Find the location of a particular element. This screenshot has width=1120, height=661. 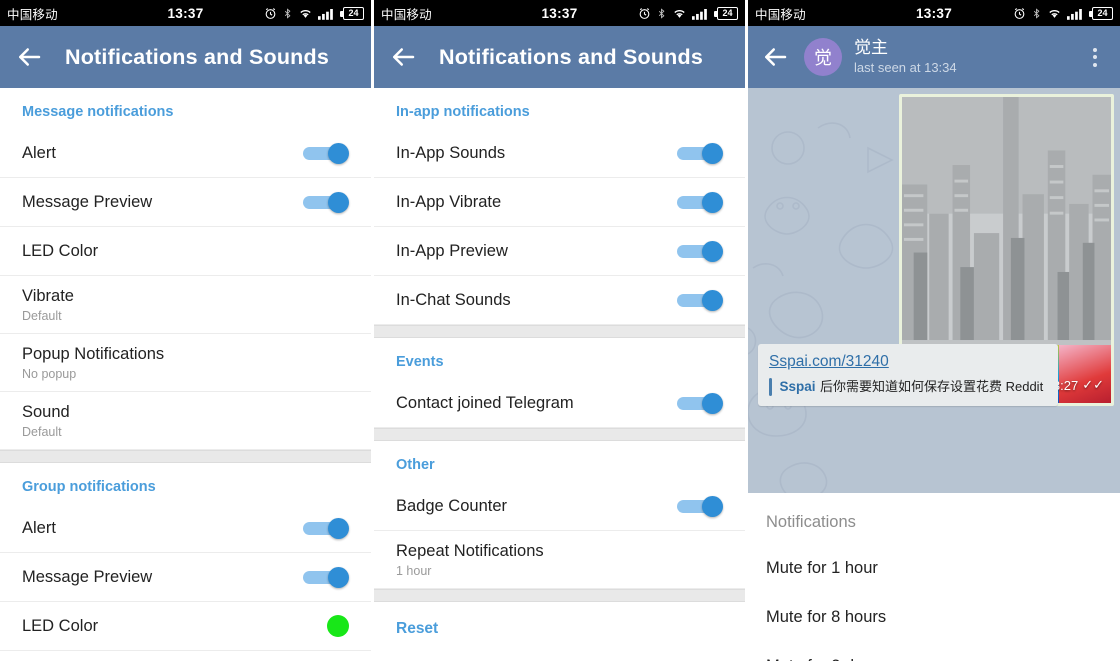

led-color-swatch is located at coordinates (338, 626).